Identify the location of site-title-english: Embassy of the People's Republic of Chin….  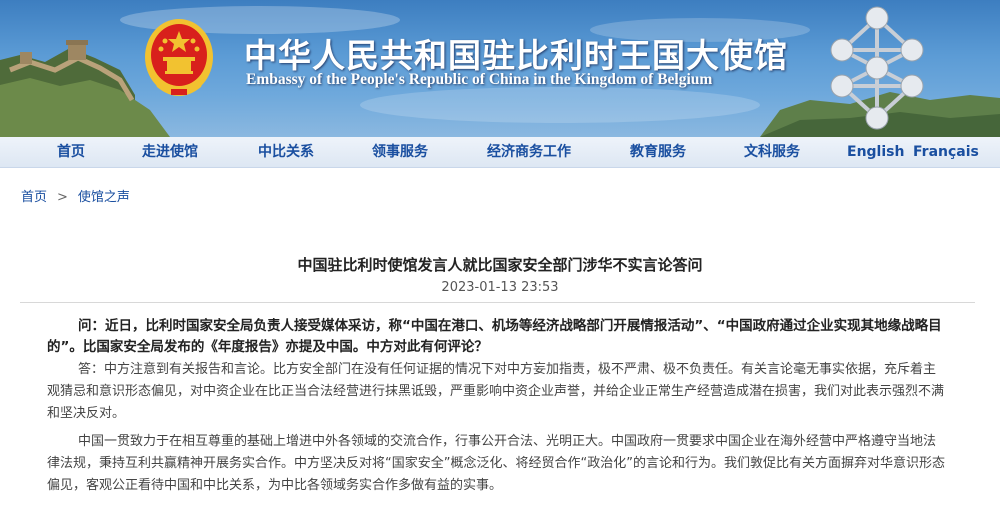
(479, 79).